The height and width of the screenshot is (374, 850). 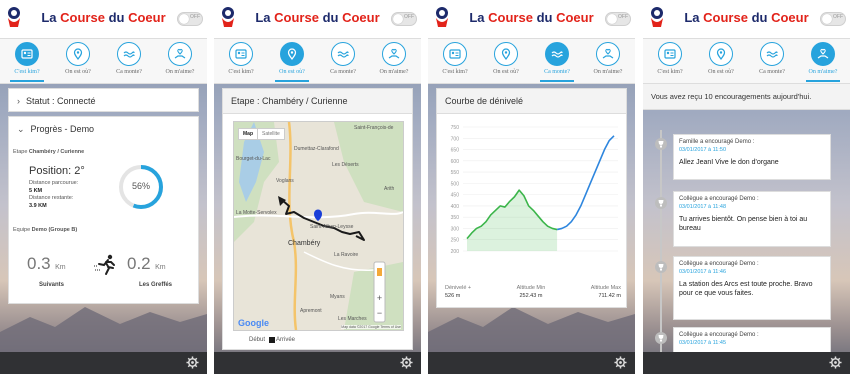 I want to click on y-tick-label: 300, so click(x=455, y=229).